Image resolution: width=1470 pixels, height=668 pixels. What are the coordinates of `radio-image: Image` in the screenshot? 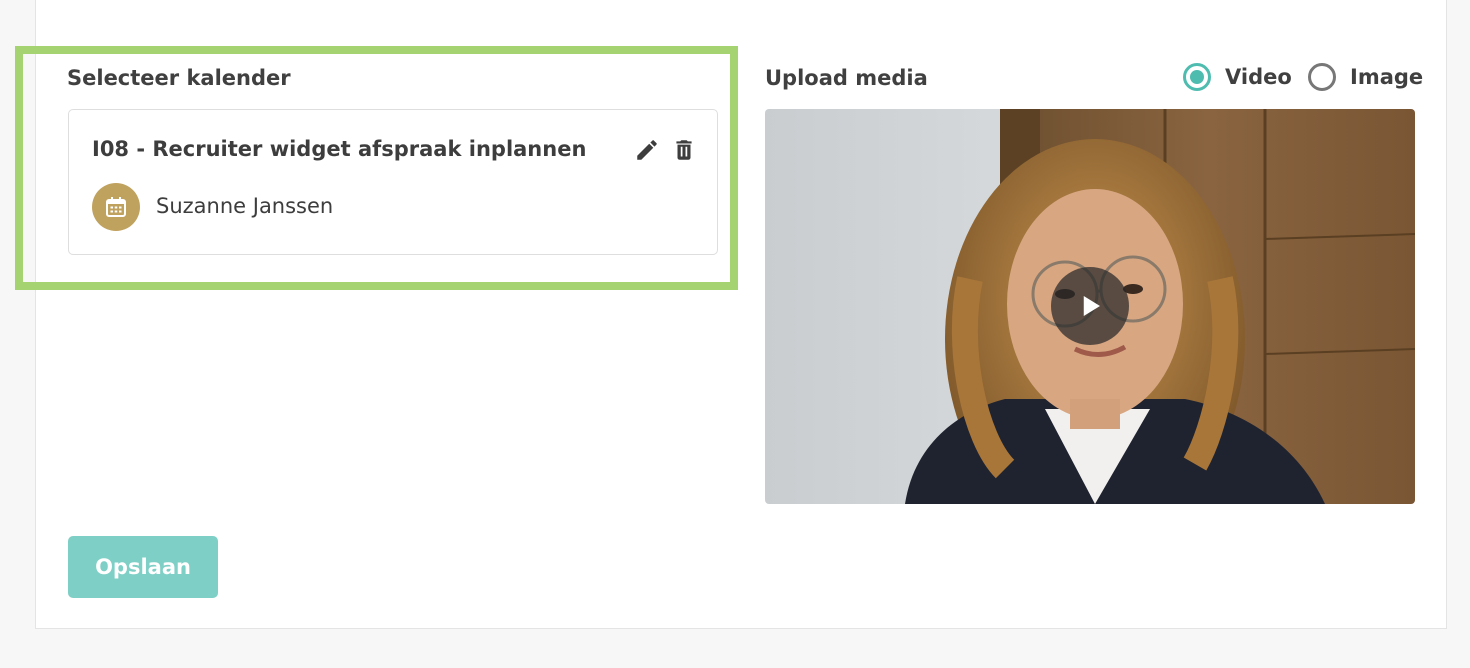 It's located at (1365, 77).